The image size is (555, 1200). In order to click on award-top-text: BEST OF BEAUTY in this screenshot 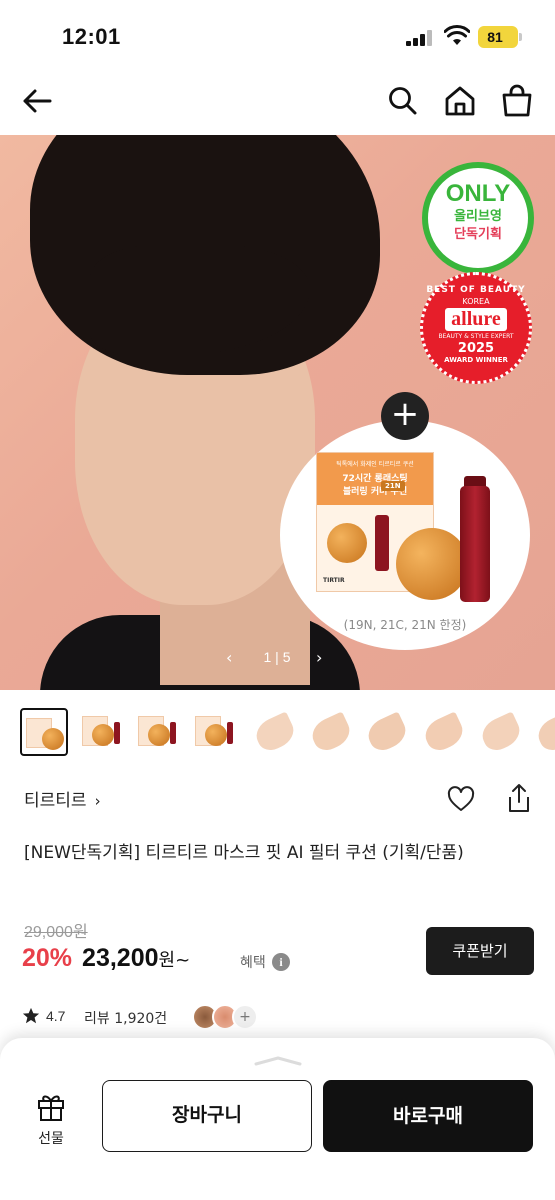, I will do `click(476, 290)`.